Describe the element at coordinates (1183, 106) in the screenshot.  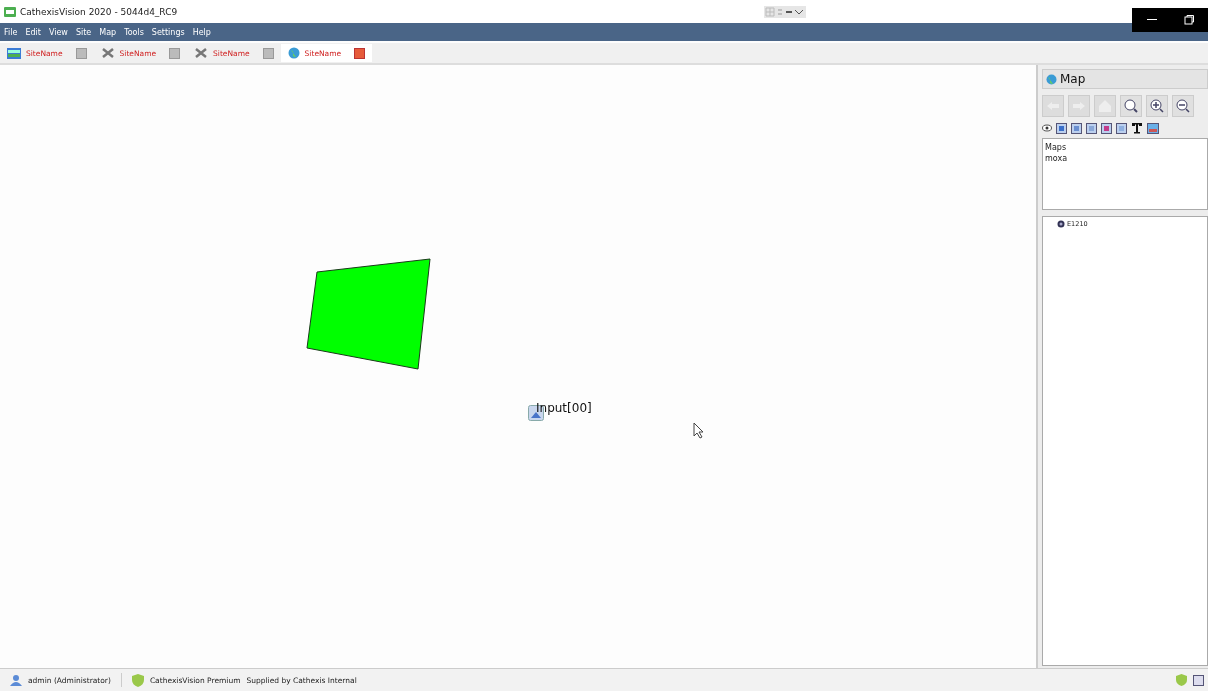
I see `zoom-out-button` at that location.